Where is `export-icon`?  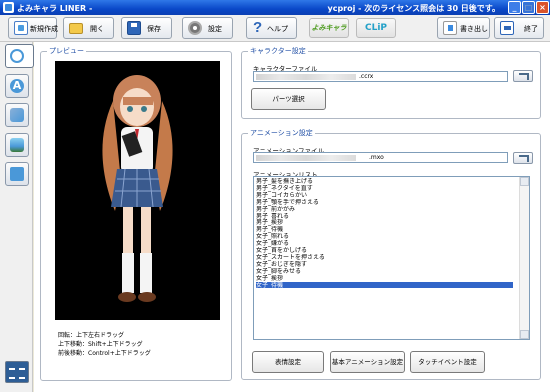
export-icon is located at coordinates (450, 28).